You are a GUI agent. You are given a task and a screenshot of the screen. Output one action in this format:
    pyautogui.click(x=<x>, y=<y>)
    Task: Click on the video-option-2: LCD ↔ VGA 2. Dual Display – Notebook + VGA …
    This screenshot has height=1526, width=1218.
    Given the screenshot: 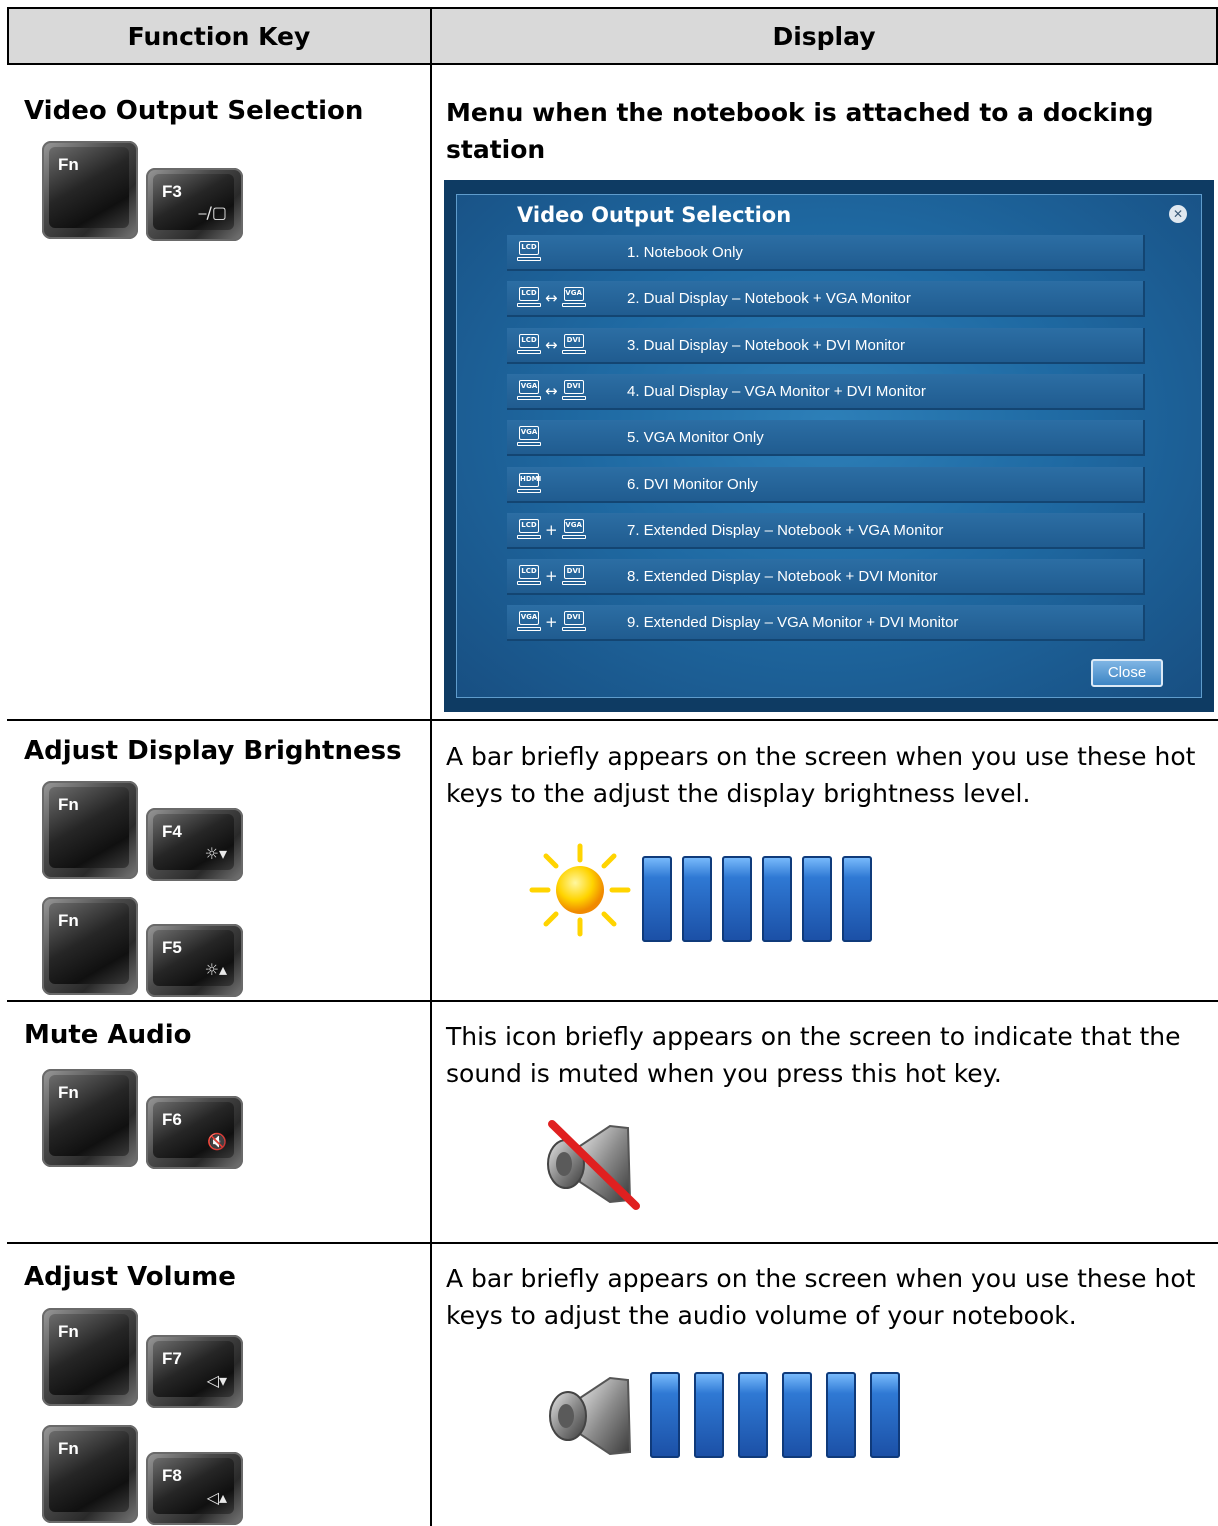 What is the action you would take?
    pyautogui.click(x=826, y=299)
    